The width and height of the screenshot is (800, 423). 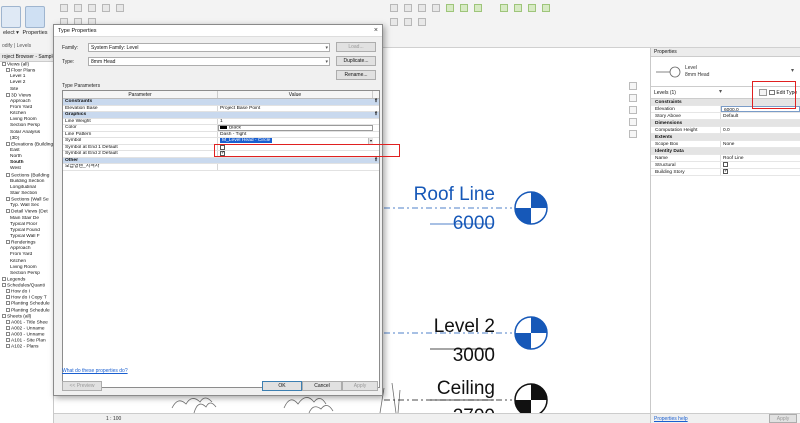 What do you see at coordinates (35, 21) in the screenshot?
I see `properties-button: Properties` at bounding box center [35, 21].